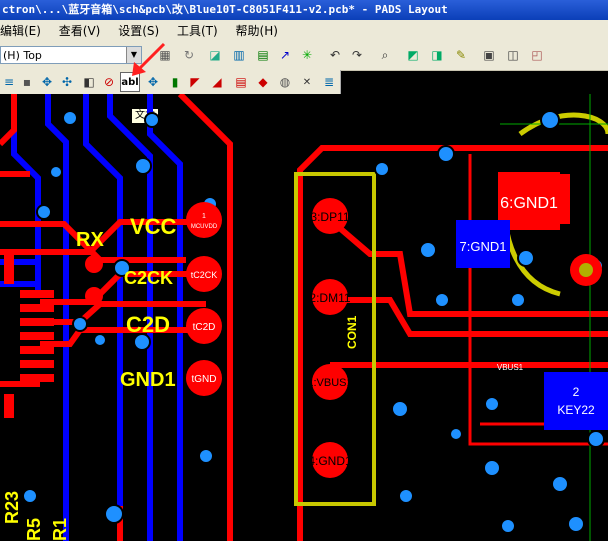  I want to click on shape-icon: ▪, so click(27, 82).